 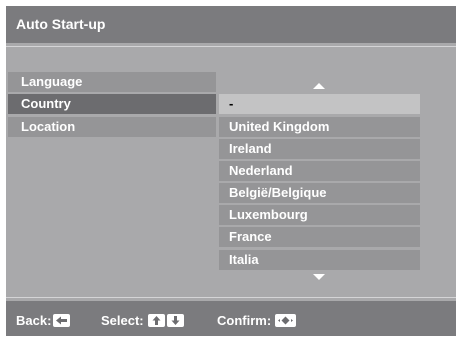 I want to click on center-key-icon, so click(x=286, y=320).